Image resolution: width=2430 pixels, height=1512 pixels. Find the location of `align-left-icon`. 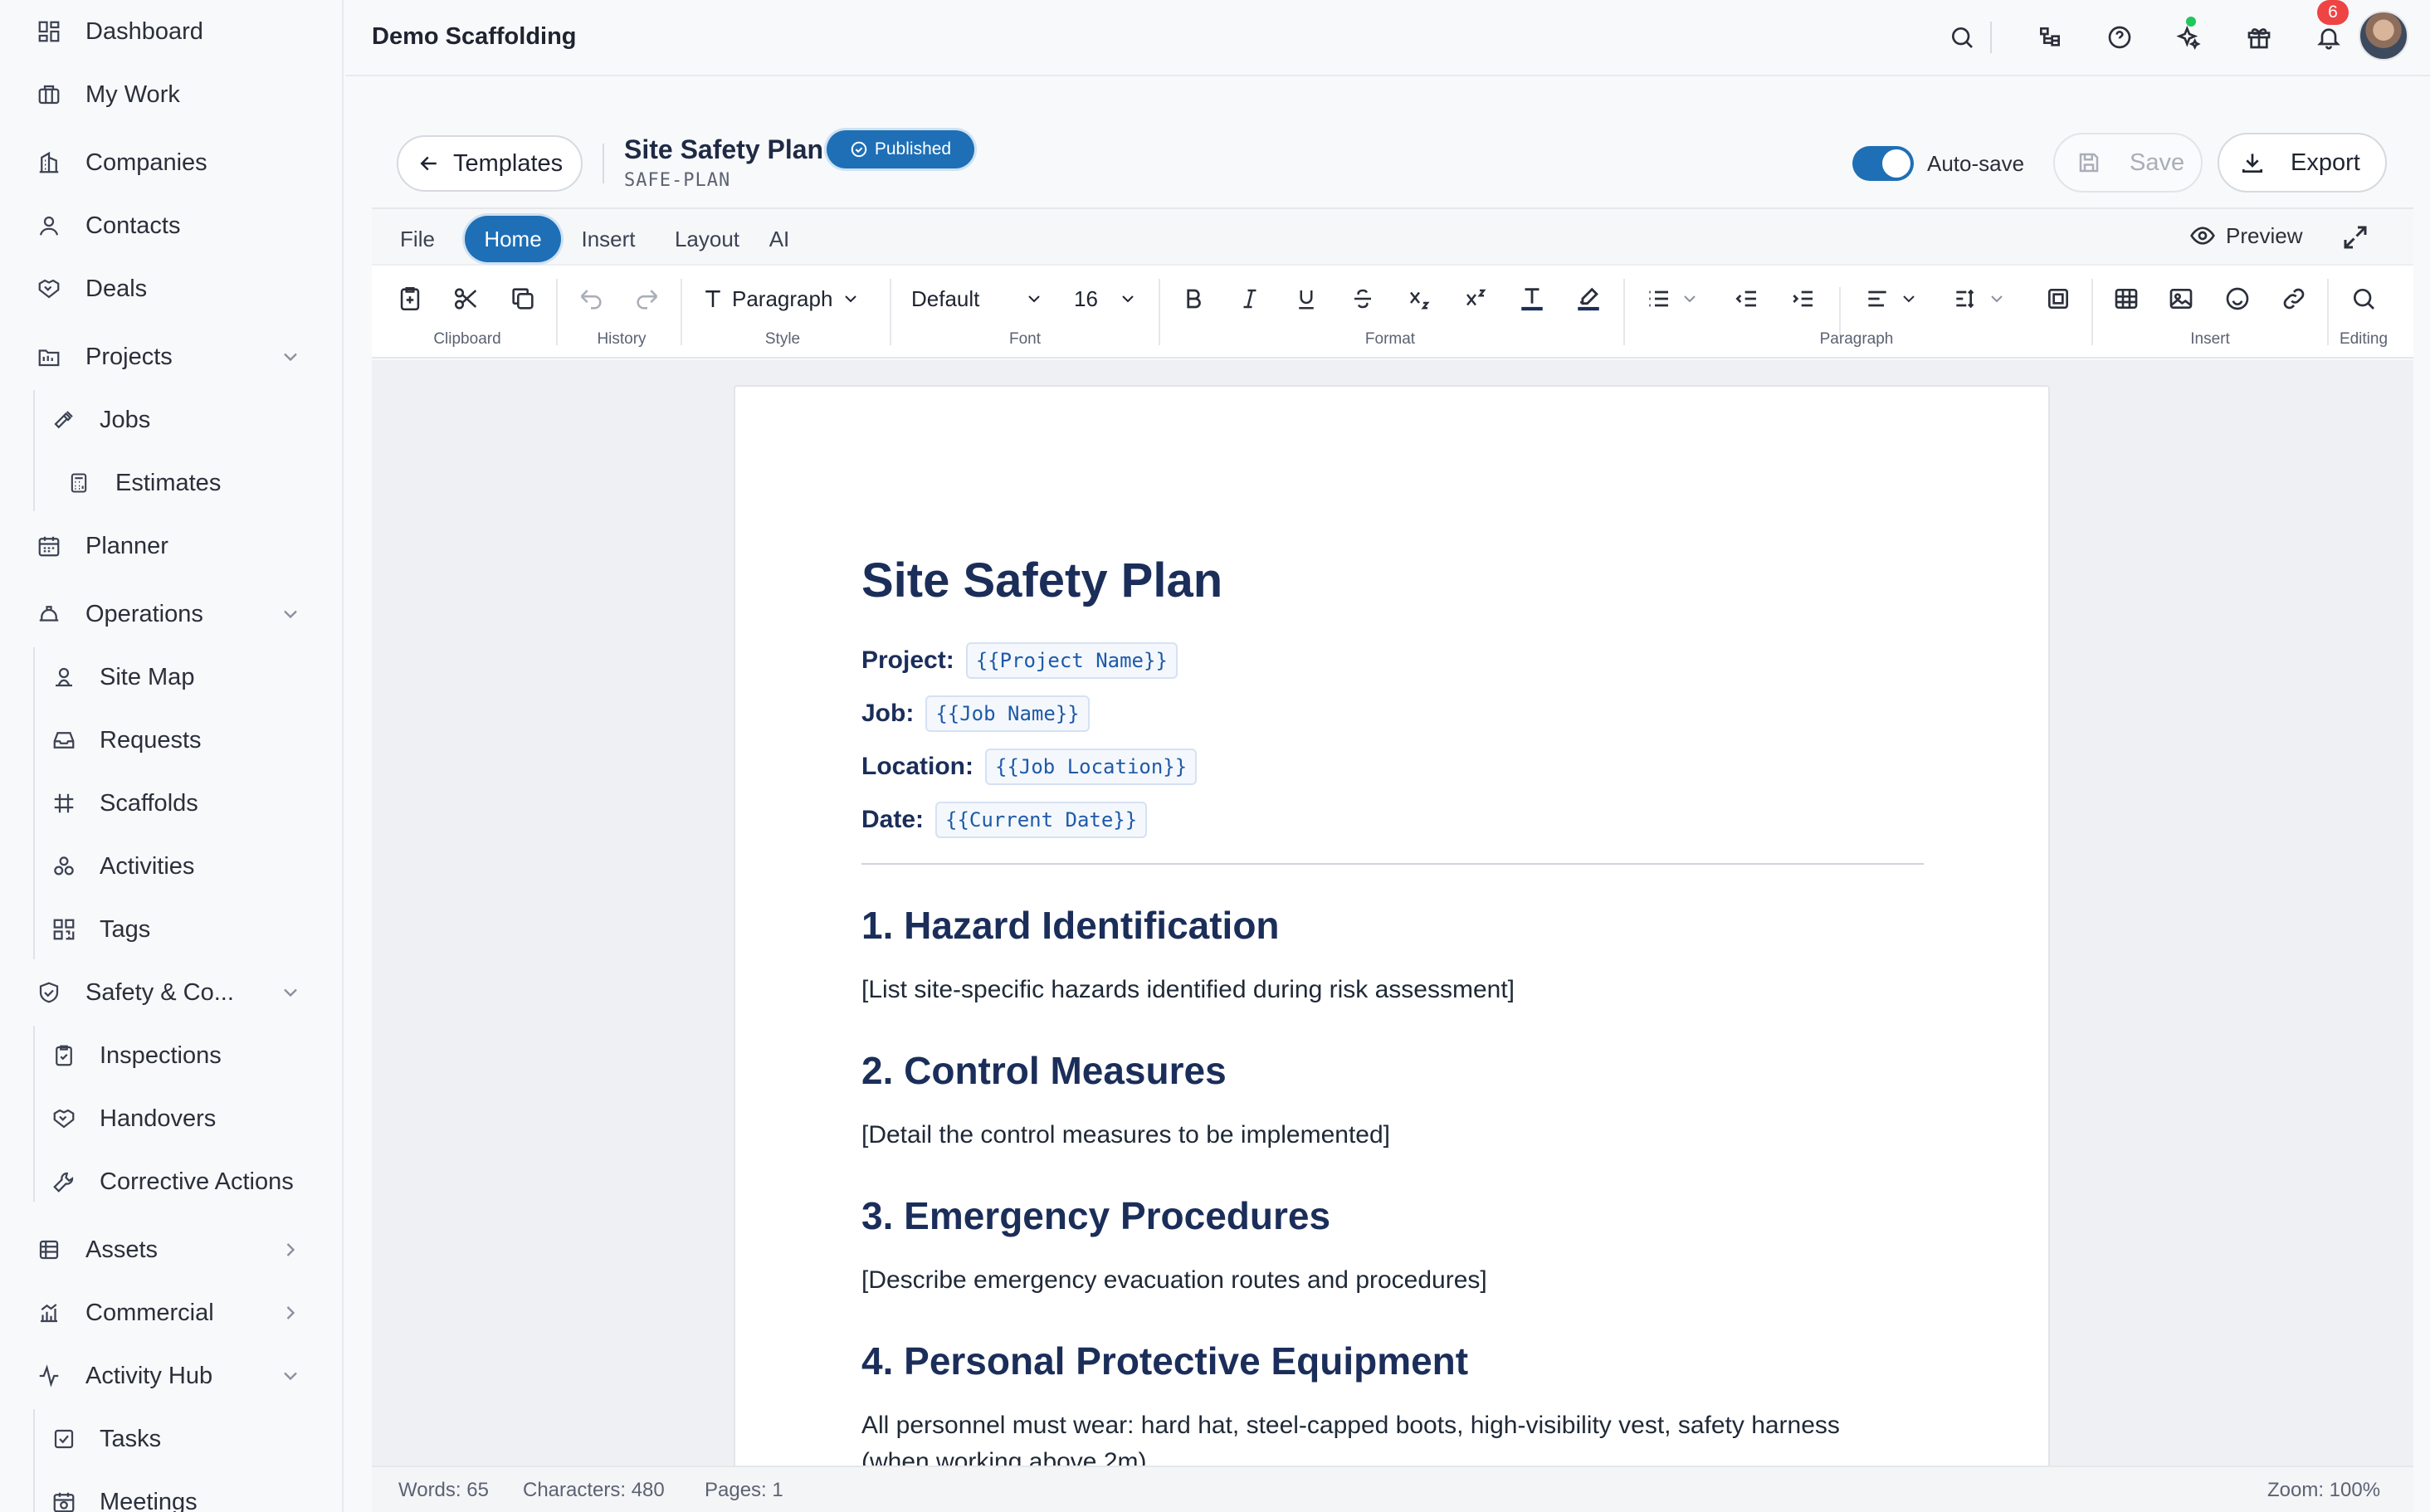

align-left-icon is located at coordinates (1877, 299).